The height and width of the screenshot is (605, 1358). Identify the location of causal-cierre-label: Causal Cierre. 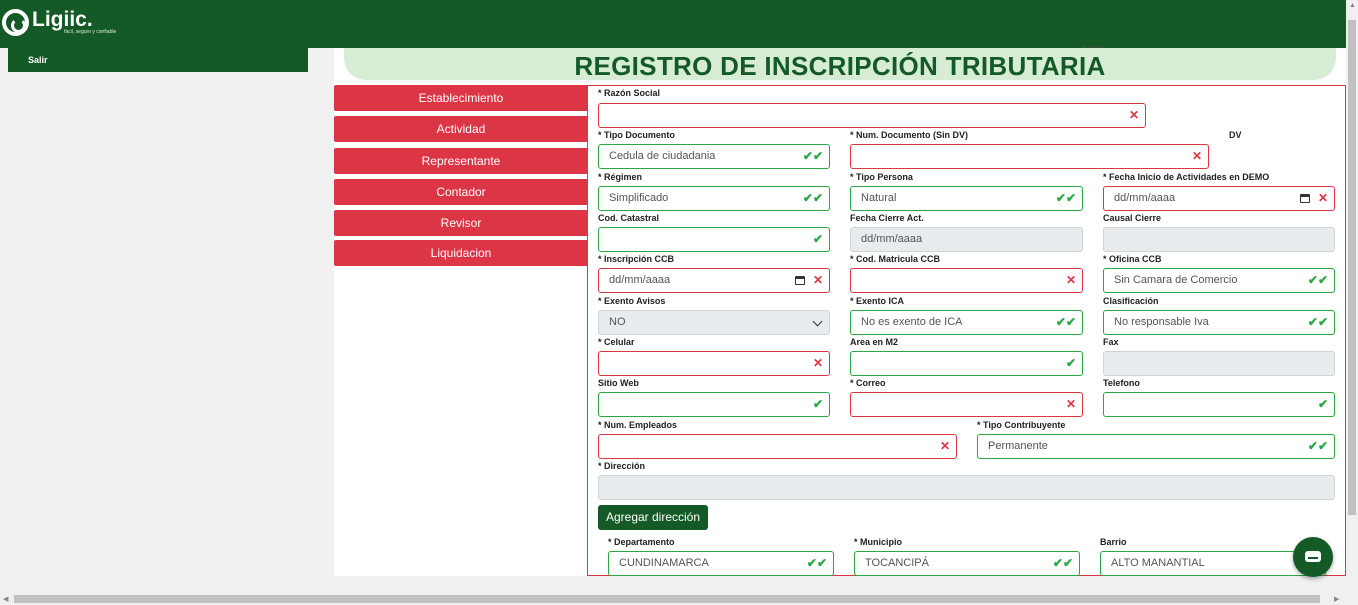
(1132, 218).